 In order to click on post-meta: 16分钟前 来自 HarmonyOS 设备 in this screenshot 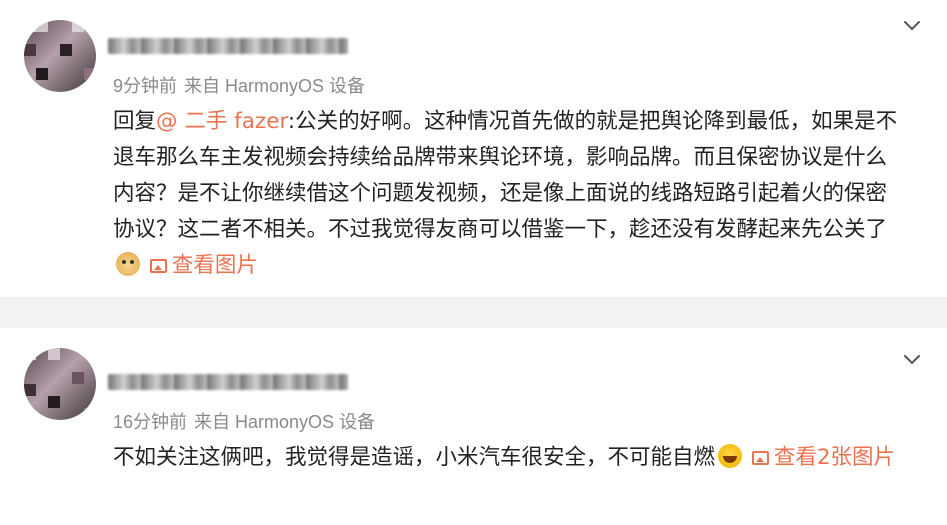, I will do `click(247, 421)`.